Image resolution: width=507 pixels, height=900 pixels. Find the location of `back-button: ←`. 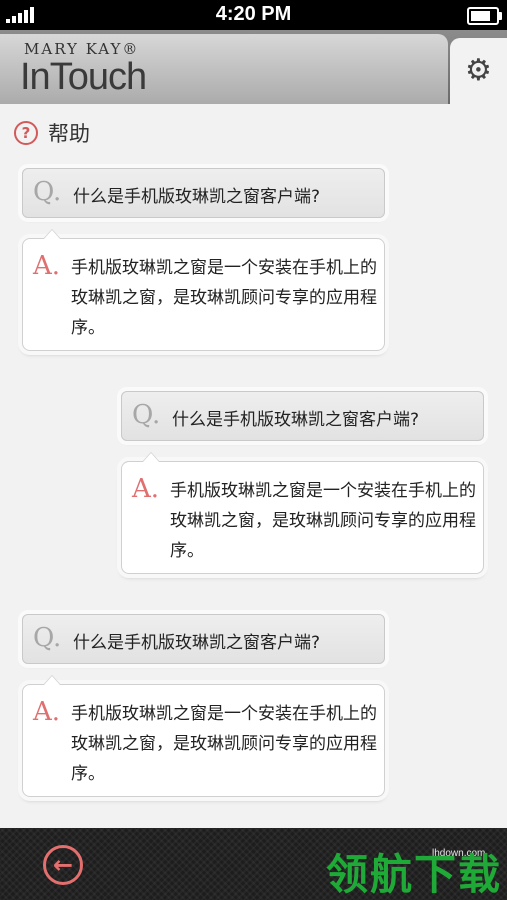

back-button: ← is located at coordinates (63, 865).